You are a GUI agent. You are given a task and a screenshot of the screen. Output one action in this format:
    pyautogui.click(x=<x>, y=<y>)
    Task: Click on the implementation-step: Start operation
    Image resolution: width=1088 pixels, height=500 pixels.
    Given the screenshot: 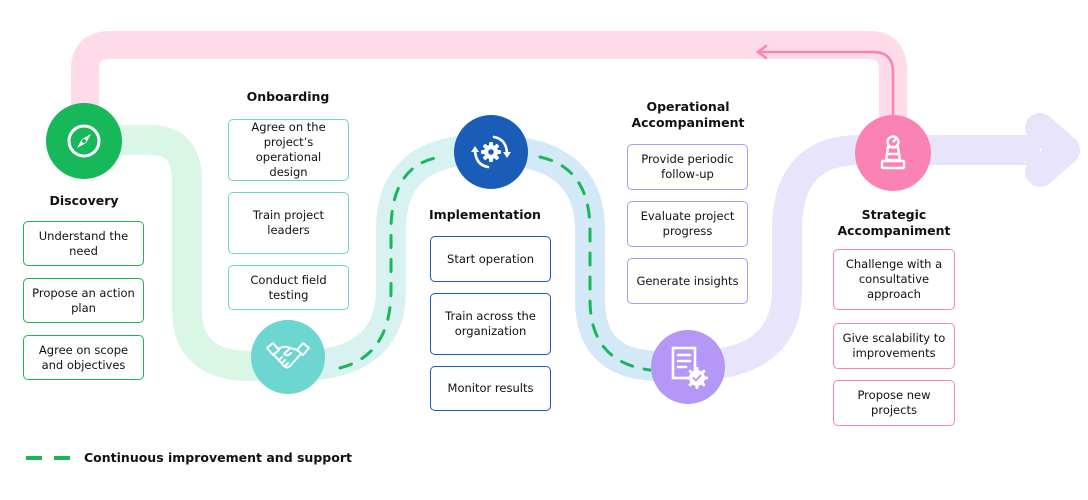 What is the action you would take?
    pyautogui.click(x=490, y=259)
    